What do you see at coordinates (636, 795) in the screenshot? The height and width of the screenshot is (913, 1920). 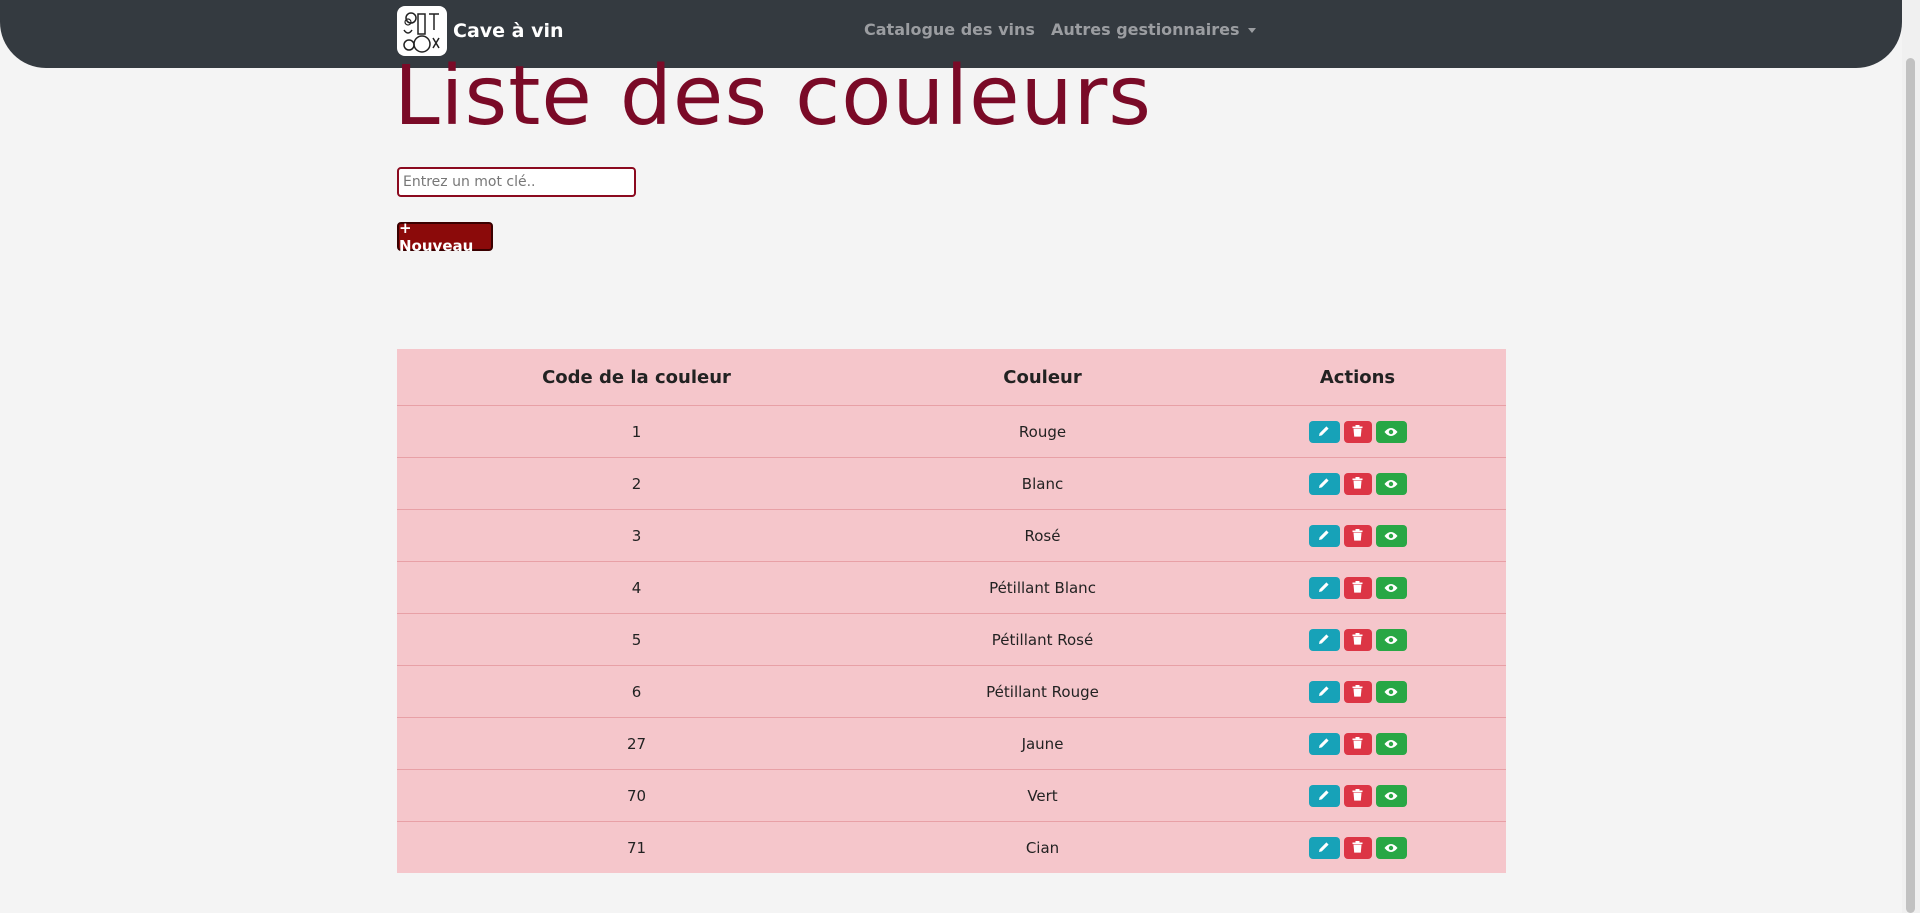 I see `cell-code: 70` at bounding box center [636, 795].